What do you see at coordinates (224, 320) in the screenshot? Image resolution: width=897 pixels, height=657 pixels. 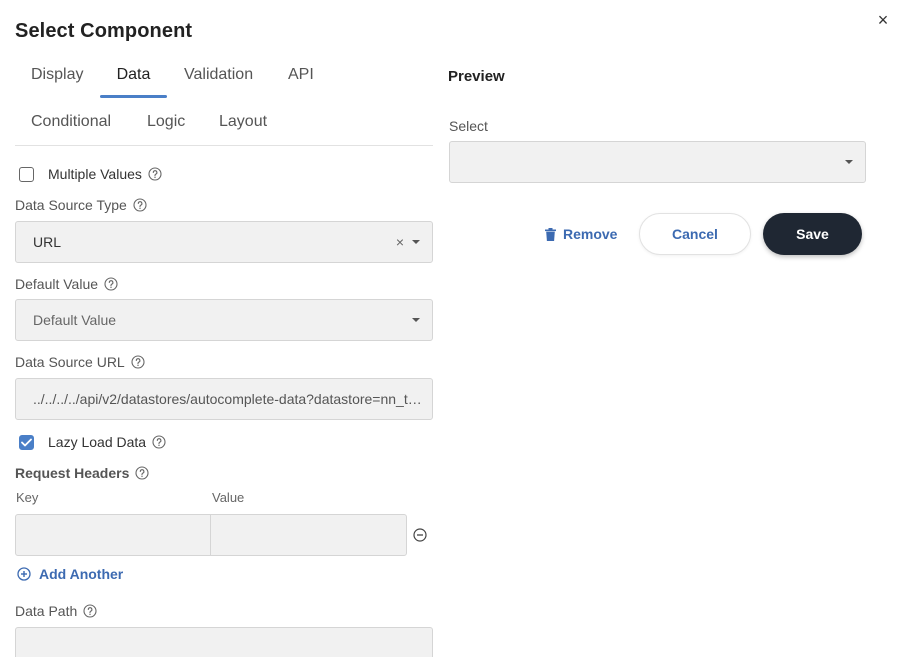 I see `default-value-select: Default Value` at bounding box center [224, 320].